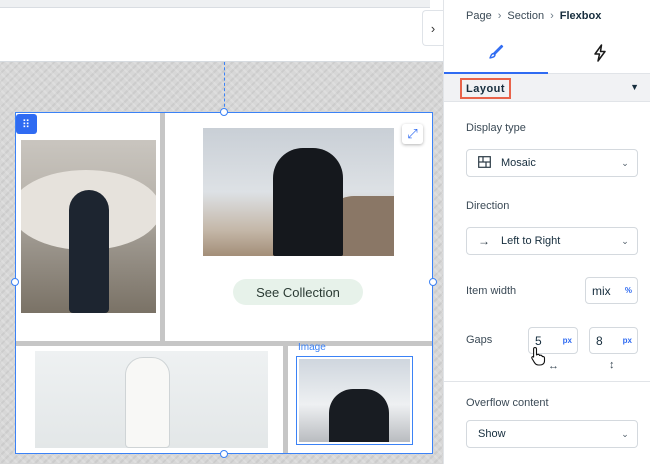  Describe the element at coordinates (151, 399) in the screenshot. I see `model-photo-white-dress` at that location.